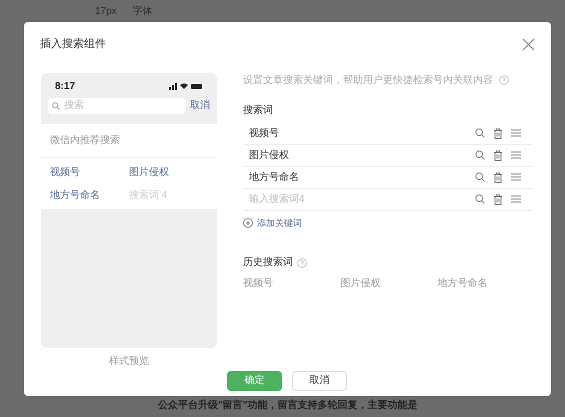 This screenshot has height=417, width=565. I want to click on confirm-button: 确定, so click(254, 380).